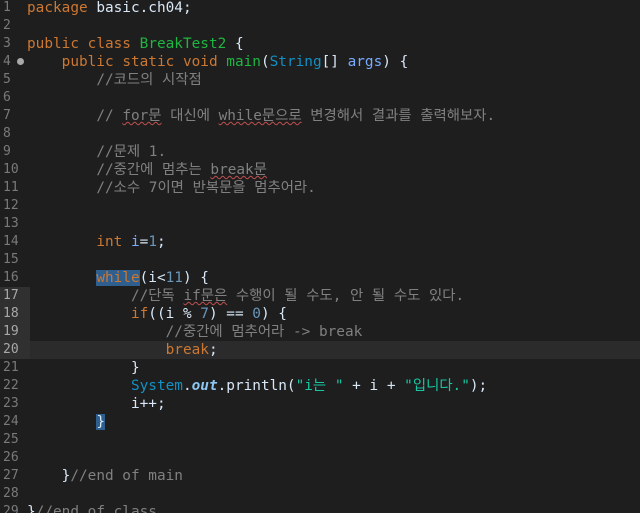 The height and width of the screenshot is (513, 640). What do you see at coordinates (152, 242) in the screenshot?
I see `code-token: 1` at bounding box center [152, 242].